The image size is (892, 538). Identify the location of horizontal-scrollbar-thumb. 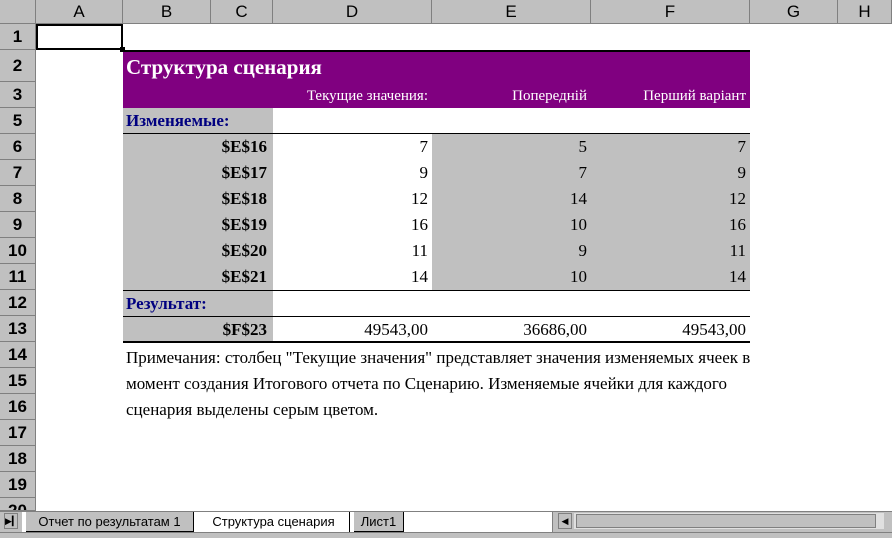
(726, 521).